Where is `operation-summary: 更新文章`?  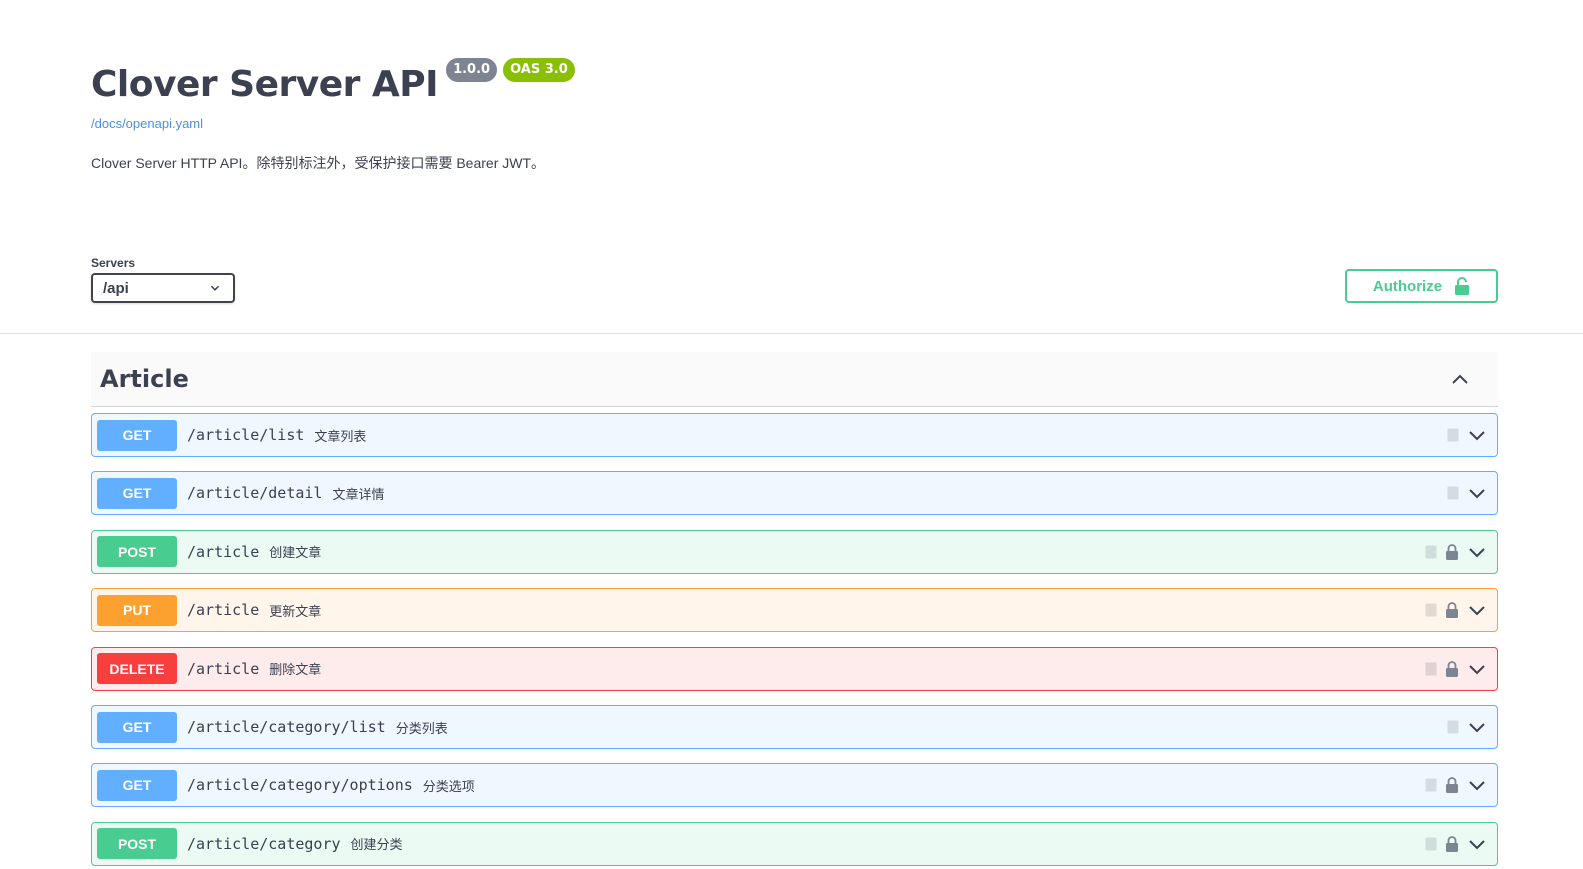 operation-summary: 更新文章 is located at coordinates (295, 611).